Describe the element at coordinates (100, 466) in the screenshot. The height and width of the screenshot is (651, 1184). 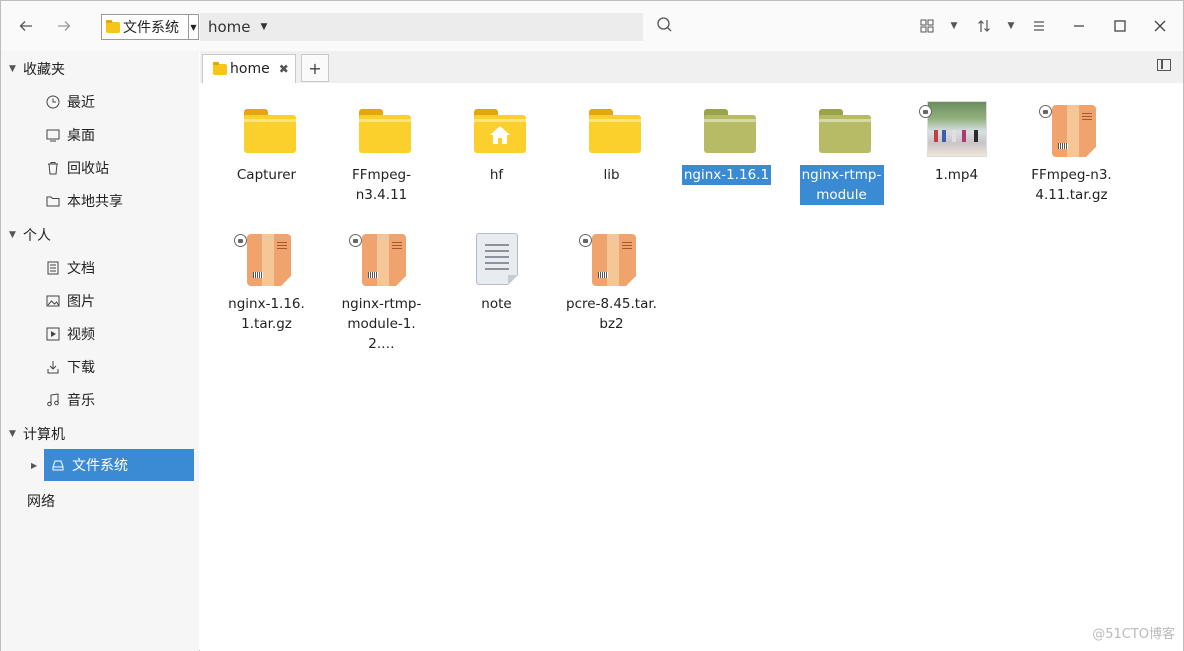
I see `sidebar-item-label: 文件系统` at that location.